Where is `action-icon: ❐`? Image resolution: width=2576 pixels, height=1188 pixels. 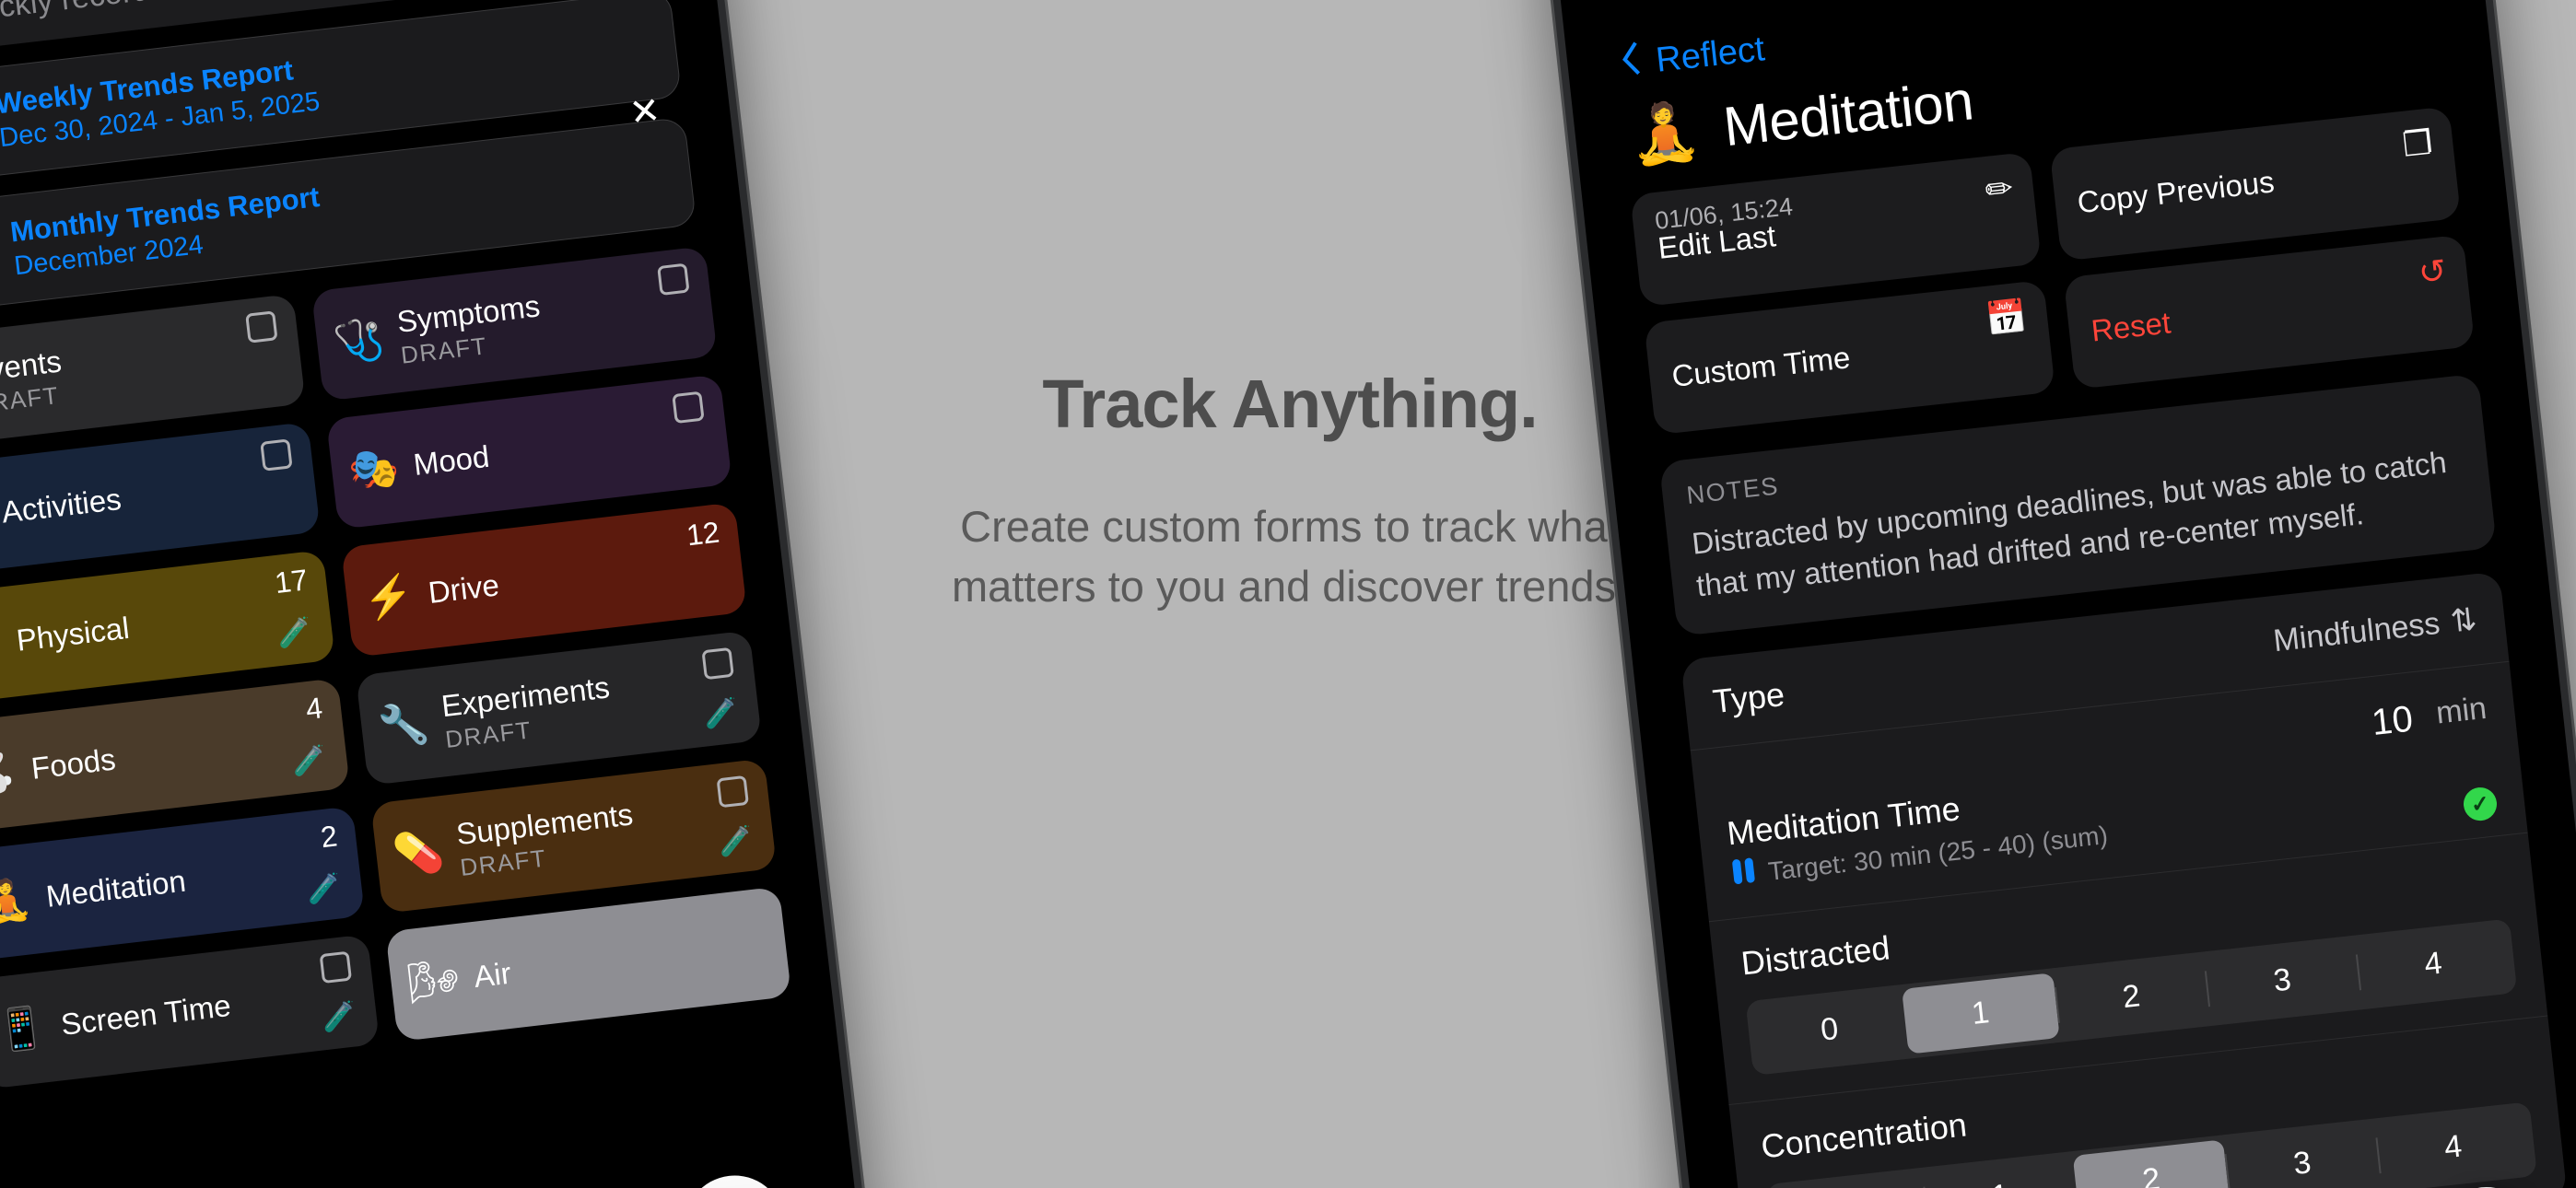 action-icon: ❐ is located at coordinates (2417, 143).